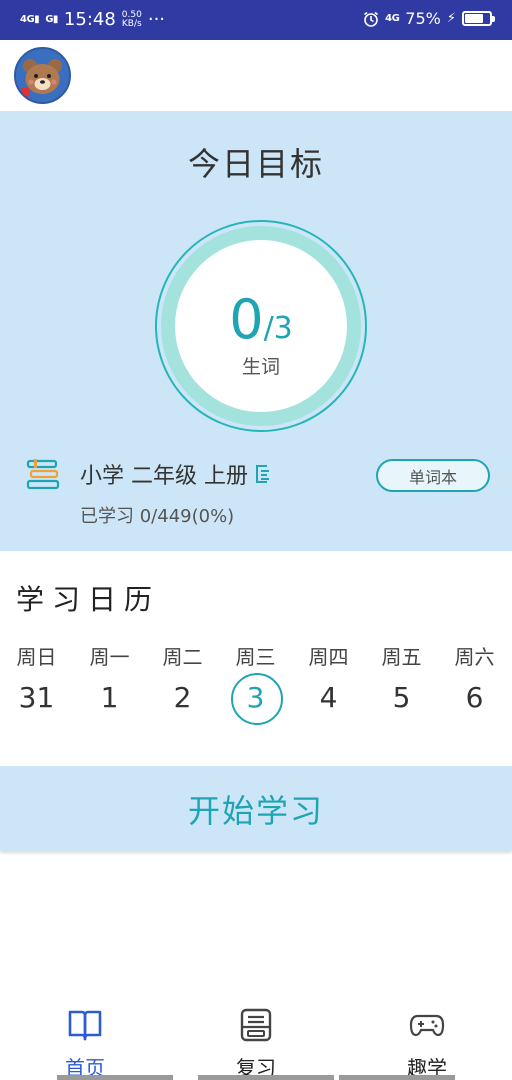 This screenshot has height=1080, width=512. I want to click on progress-count: 0/3, so click(261, 319).